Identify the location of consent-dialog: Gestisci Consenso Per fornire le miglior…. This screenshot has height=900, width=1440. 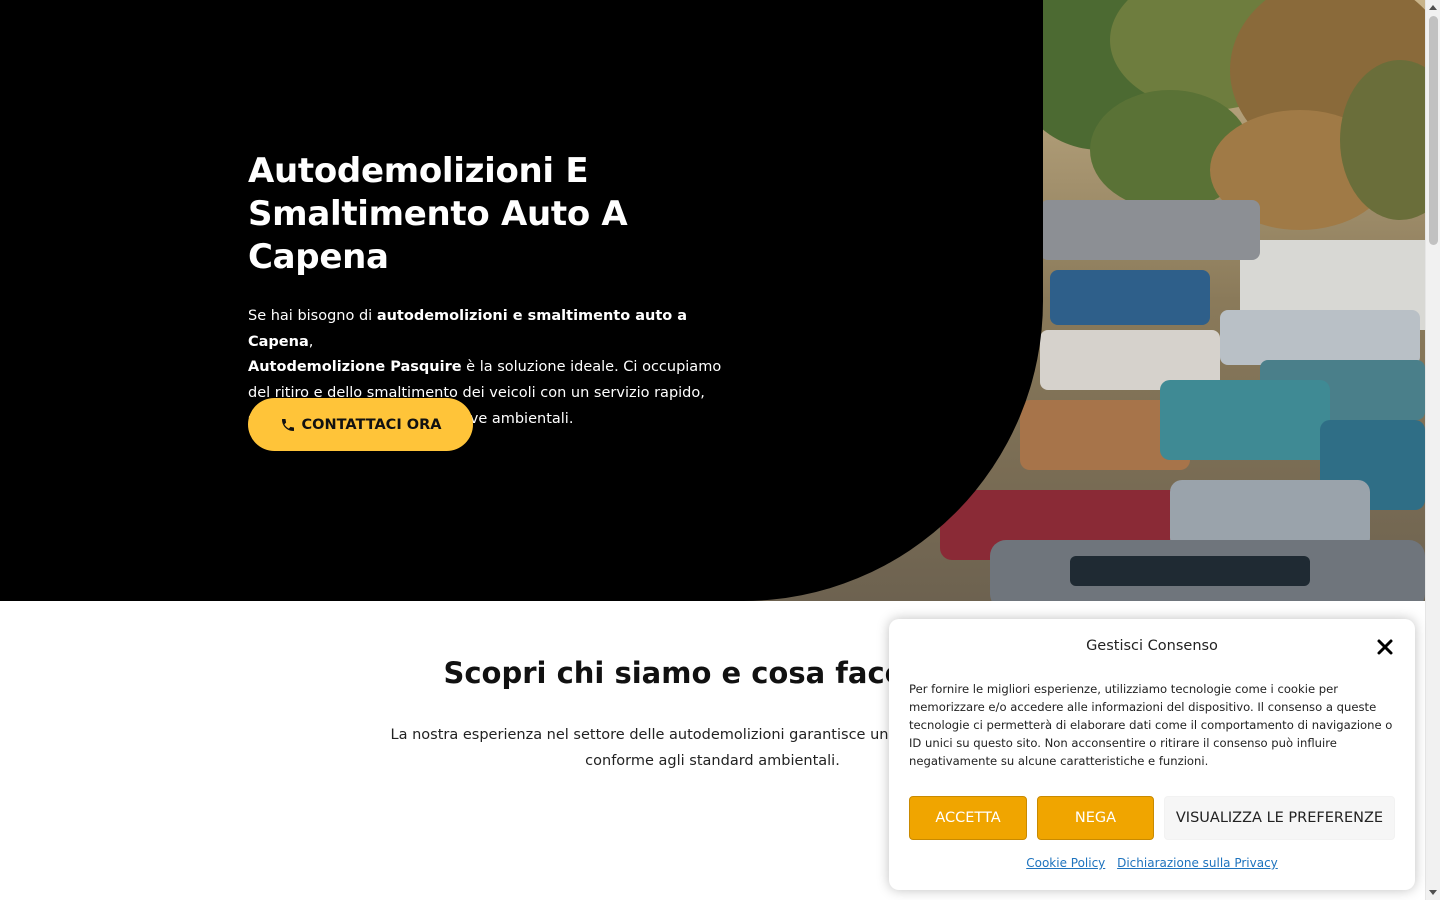
(1152, 754).